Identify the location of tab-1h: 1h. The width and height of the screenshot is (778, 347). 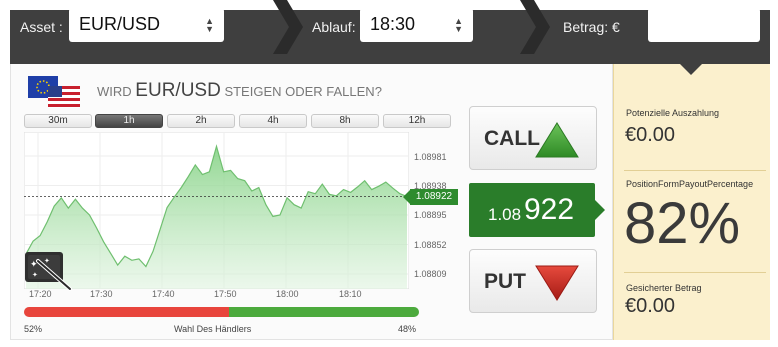
(129, 121).